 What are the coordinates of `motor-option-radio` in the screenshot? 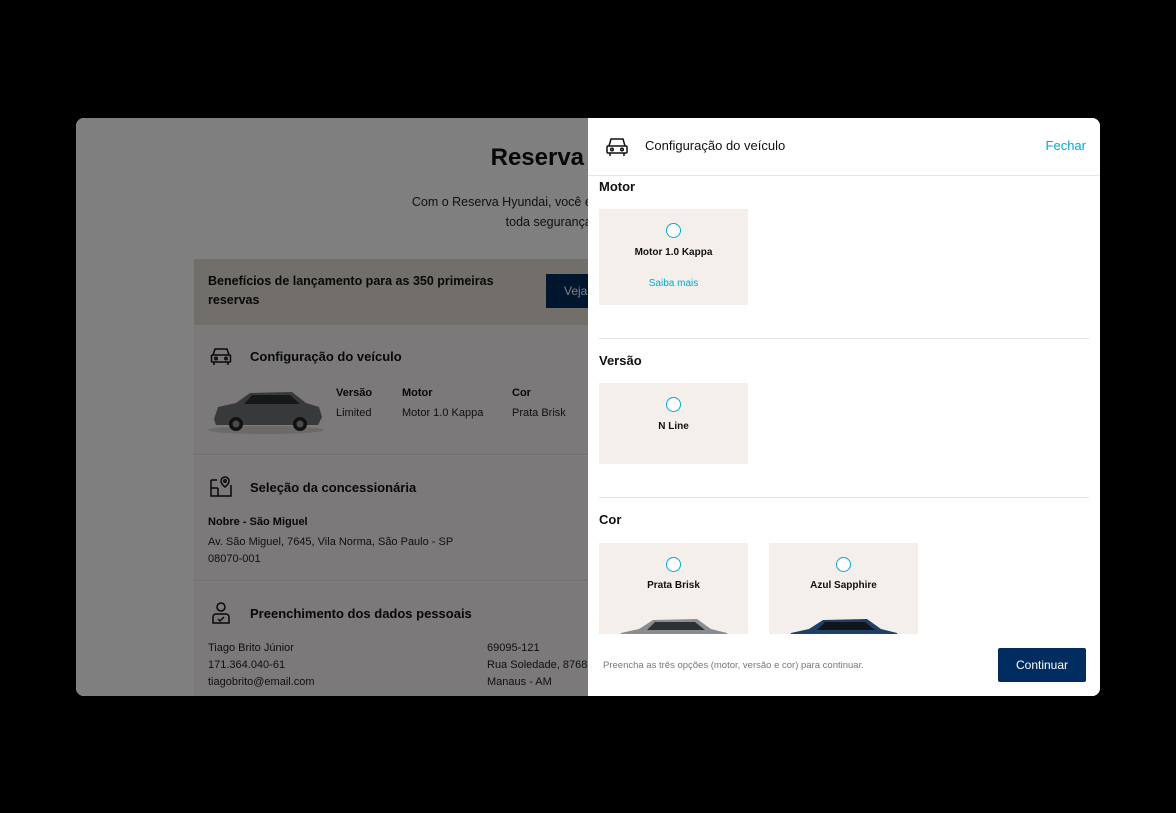 It's located at (673, 230).